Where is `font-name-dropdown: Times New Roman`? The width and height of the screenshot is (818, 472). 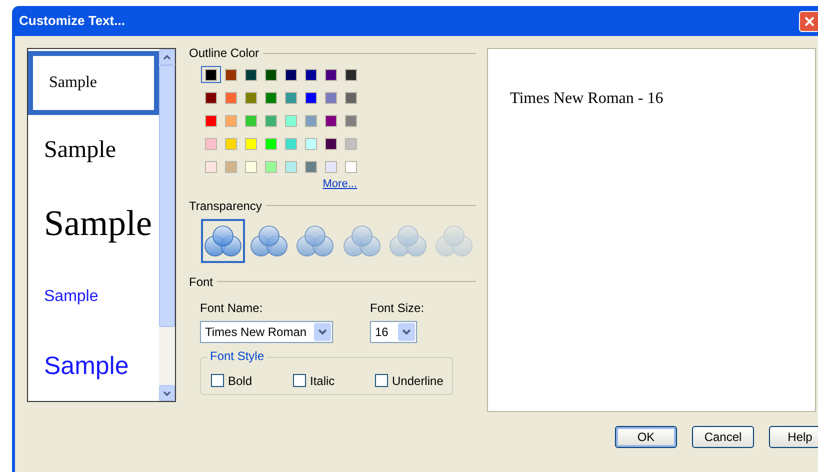 font-name-dropdown: Times New Roman is located at coordinates (266, 331).